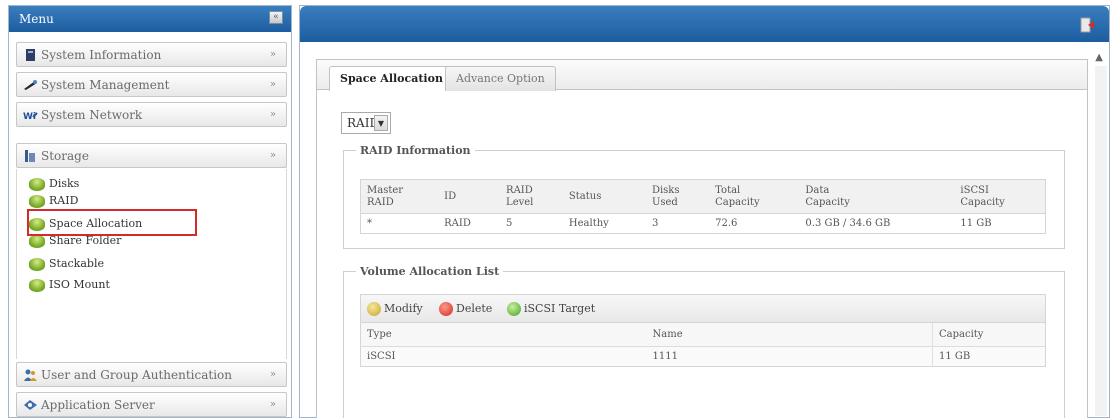 The image size is (1110, 418). I want to click on menu-header: Menu «, so click(150, 19).